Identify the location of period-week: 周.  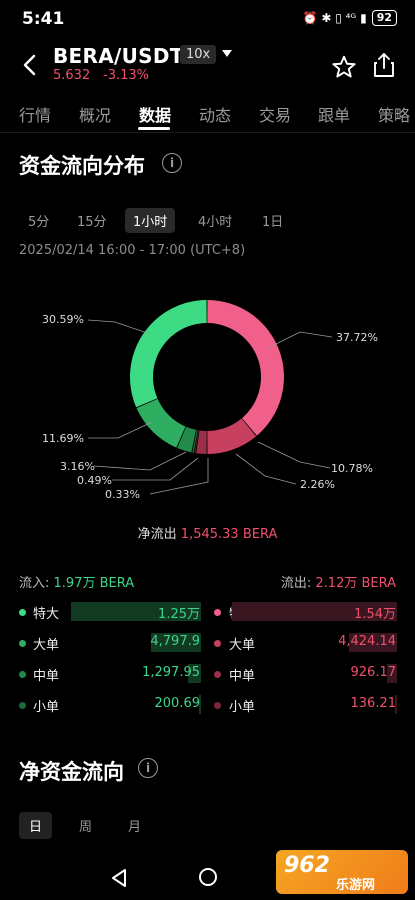
(85, 825).